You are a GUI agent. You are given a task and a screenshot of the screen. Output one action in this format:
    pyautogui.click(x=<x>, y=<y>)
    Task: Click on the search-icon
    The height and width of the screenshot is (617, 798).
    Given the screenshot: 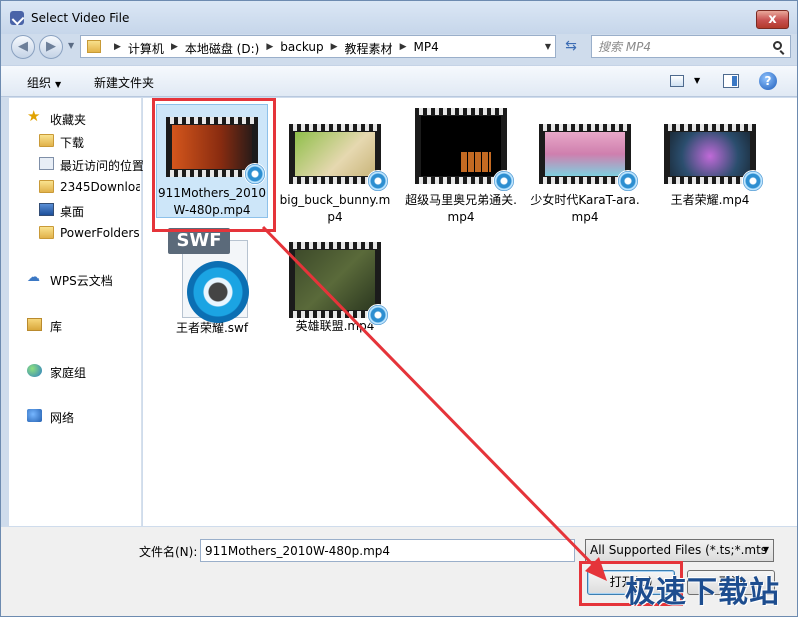 What is the action you would take?
    pyautogui.click(x=777, y=45)
    